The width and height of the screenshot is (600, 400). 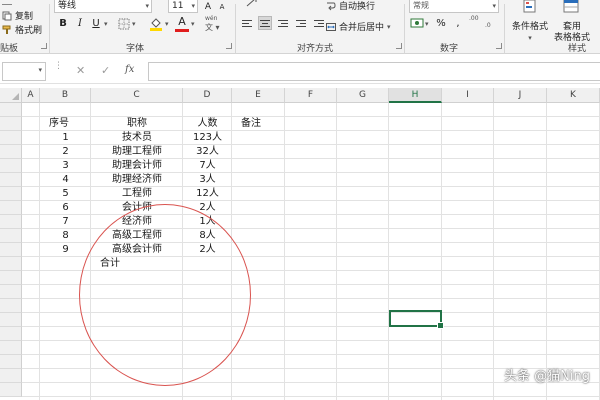 I want to click on increase-indent-icon, so click(x=319, y=23).